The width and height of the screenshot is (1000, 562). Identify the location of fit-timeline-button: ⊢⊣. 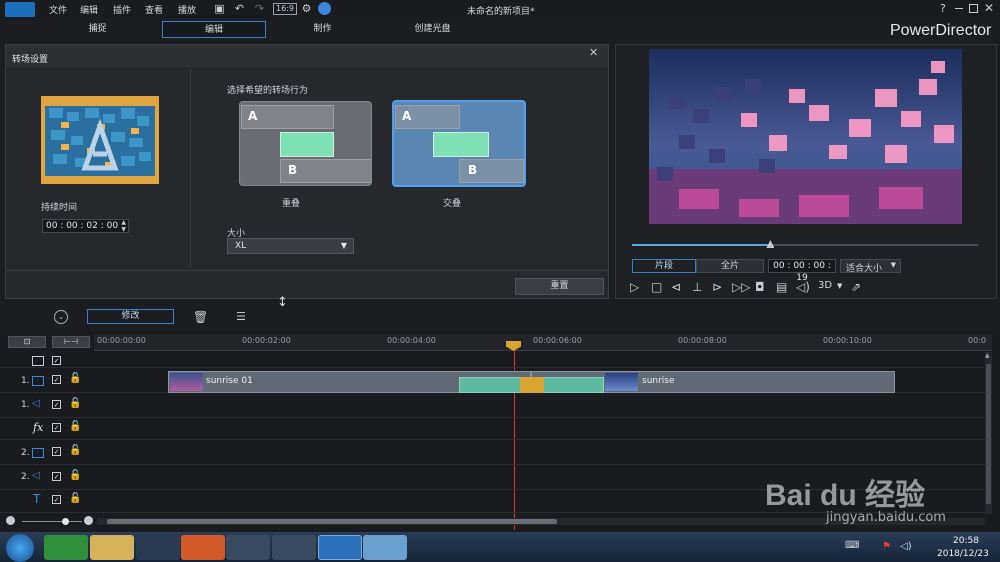
(71, 342).